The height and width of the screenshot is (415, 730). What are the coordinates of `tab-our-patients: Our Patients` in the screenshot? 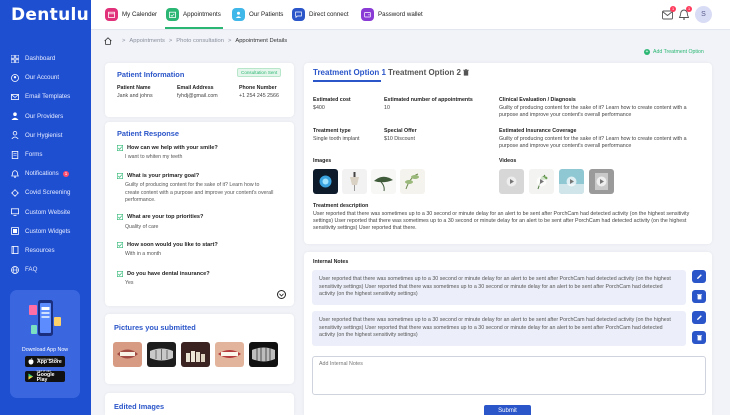 It's located at (257, 14).